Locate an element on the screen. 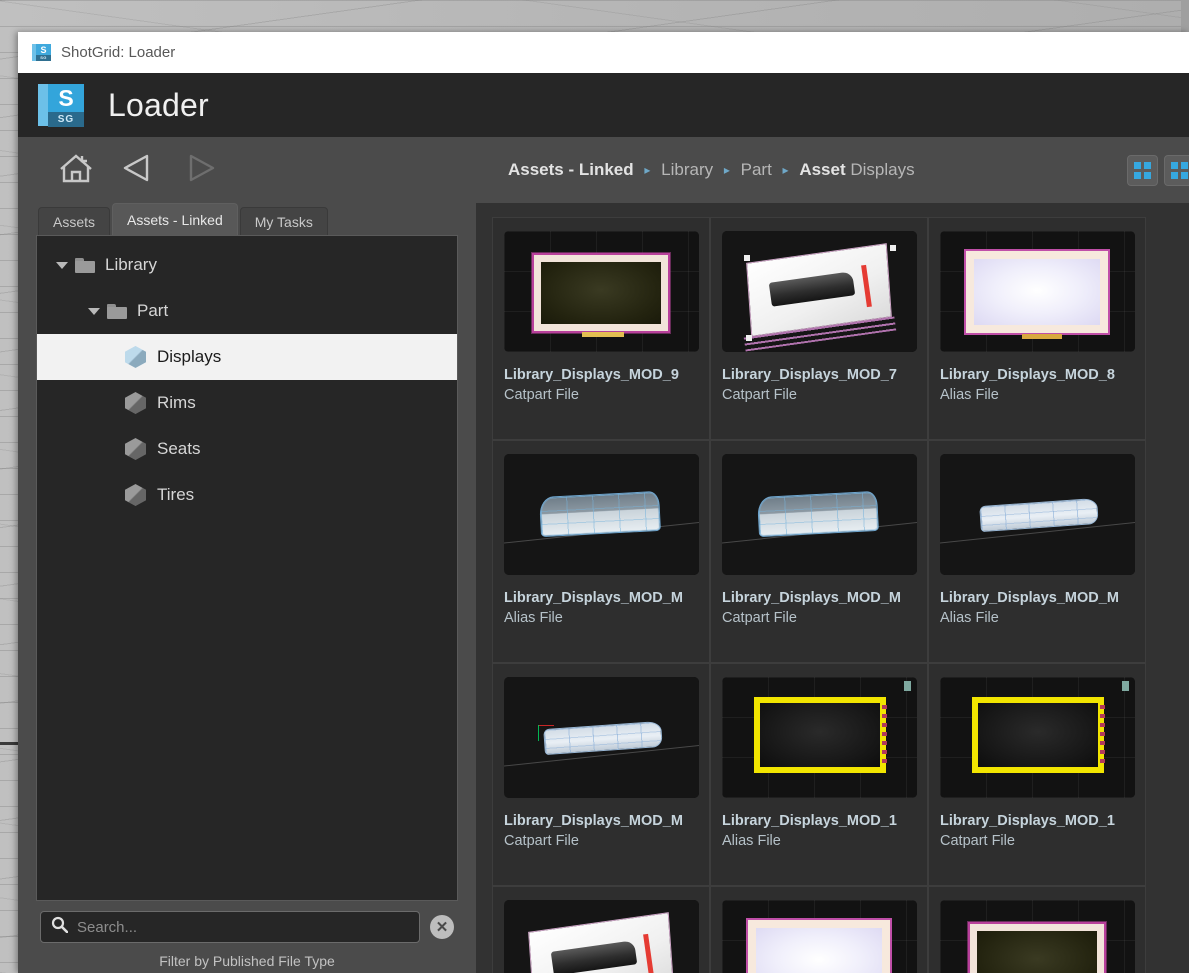 The image size is (1189, 973). breadcrumb-item-4: Displays is located at coordinates (882, 169).